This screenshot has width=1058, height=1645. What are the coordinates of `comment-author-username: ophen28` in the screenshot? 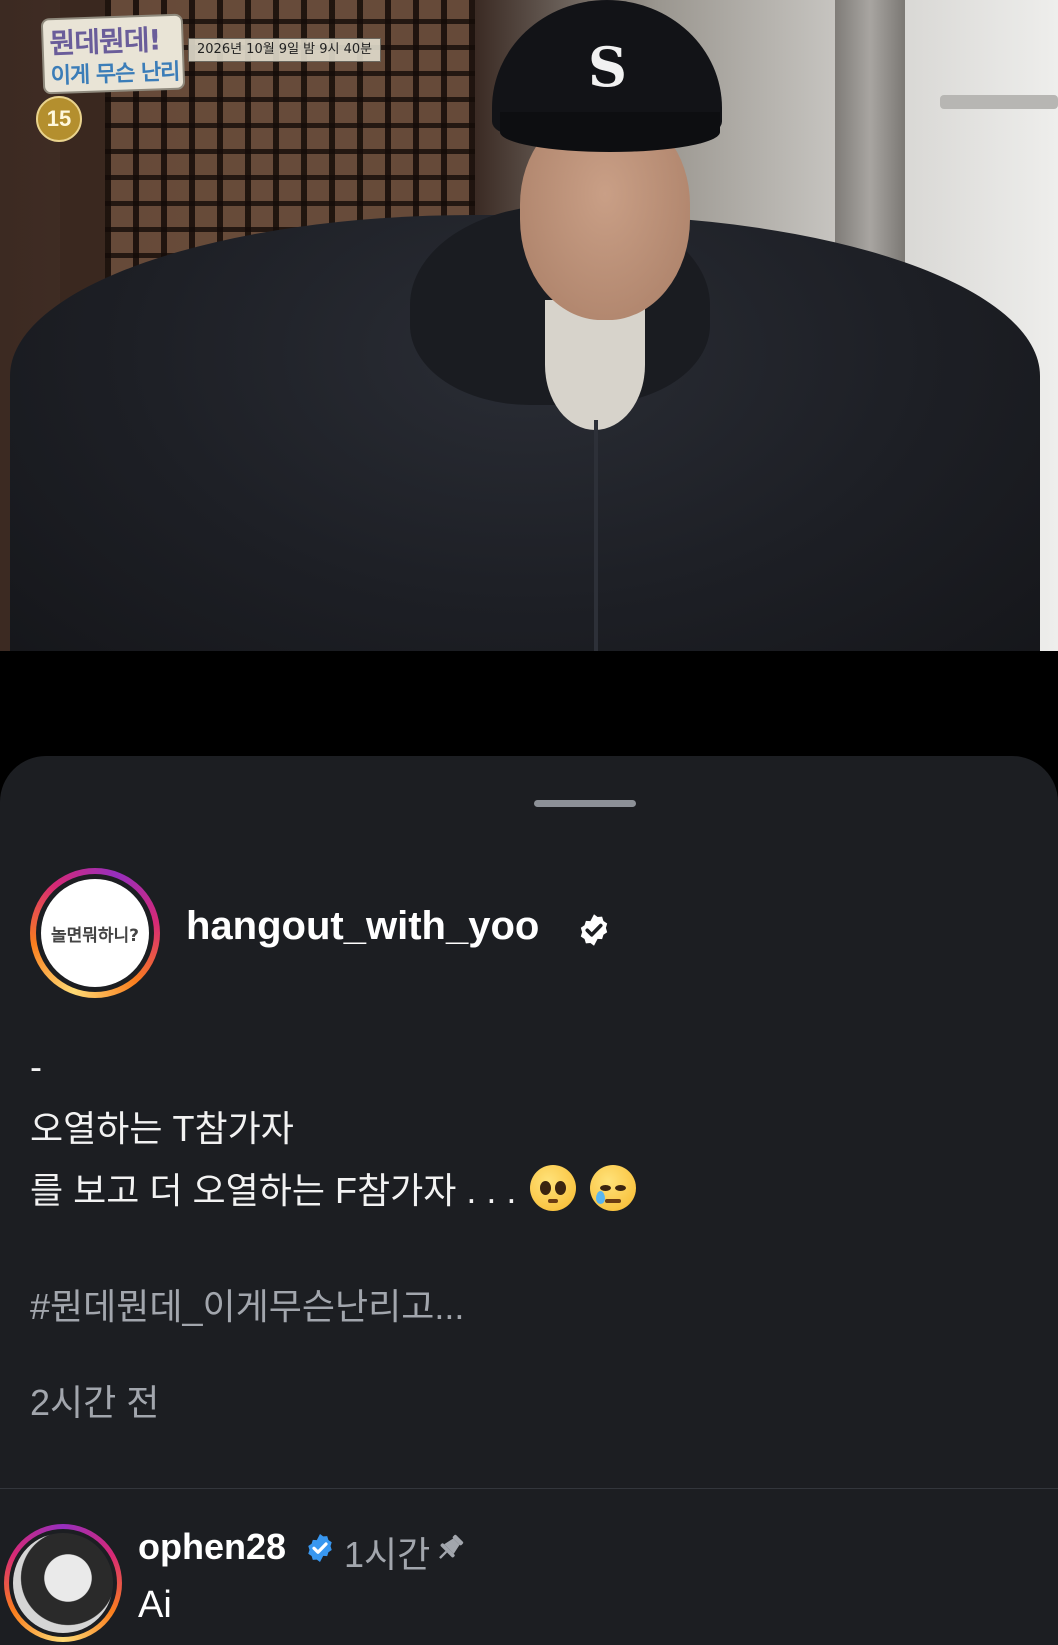 It's located at (212, 1547).